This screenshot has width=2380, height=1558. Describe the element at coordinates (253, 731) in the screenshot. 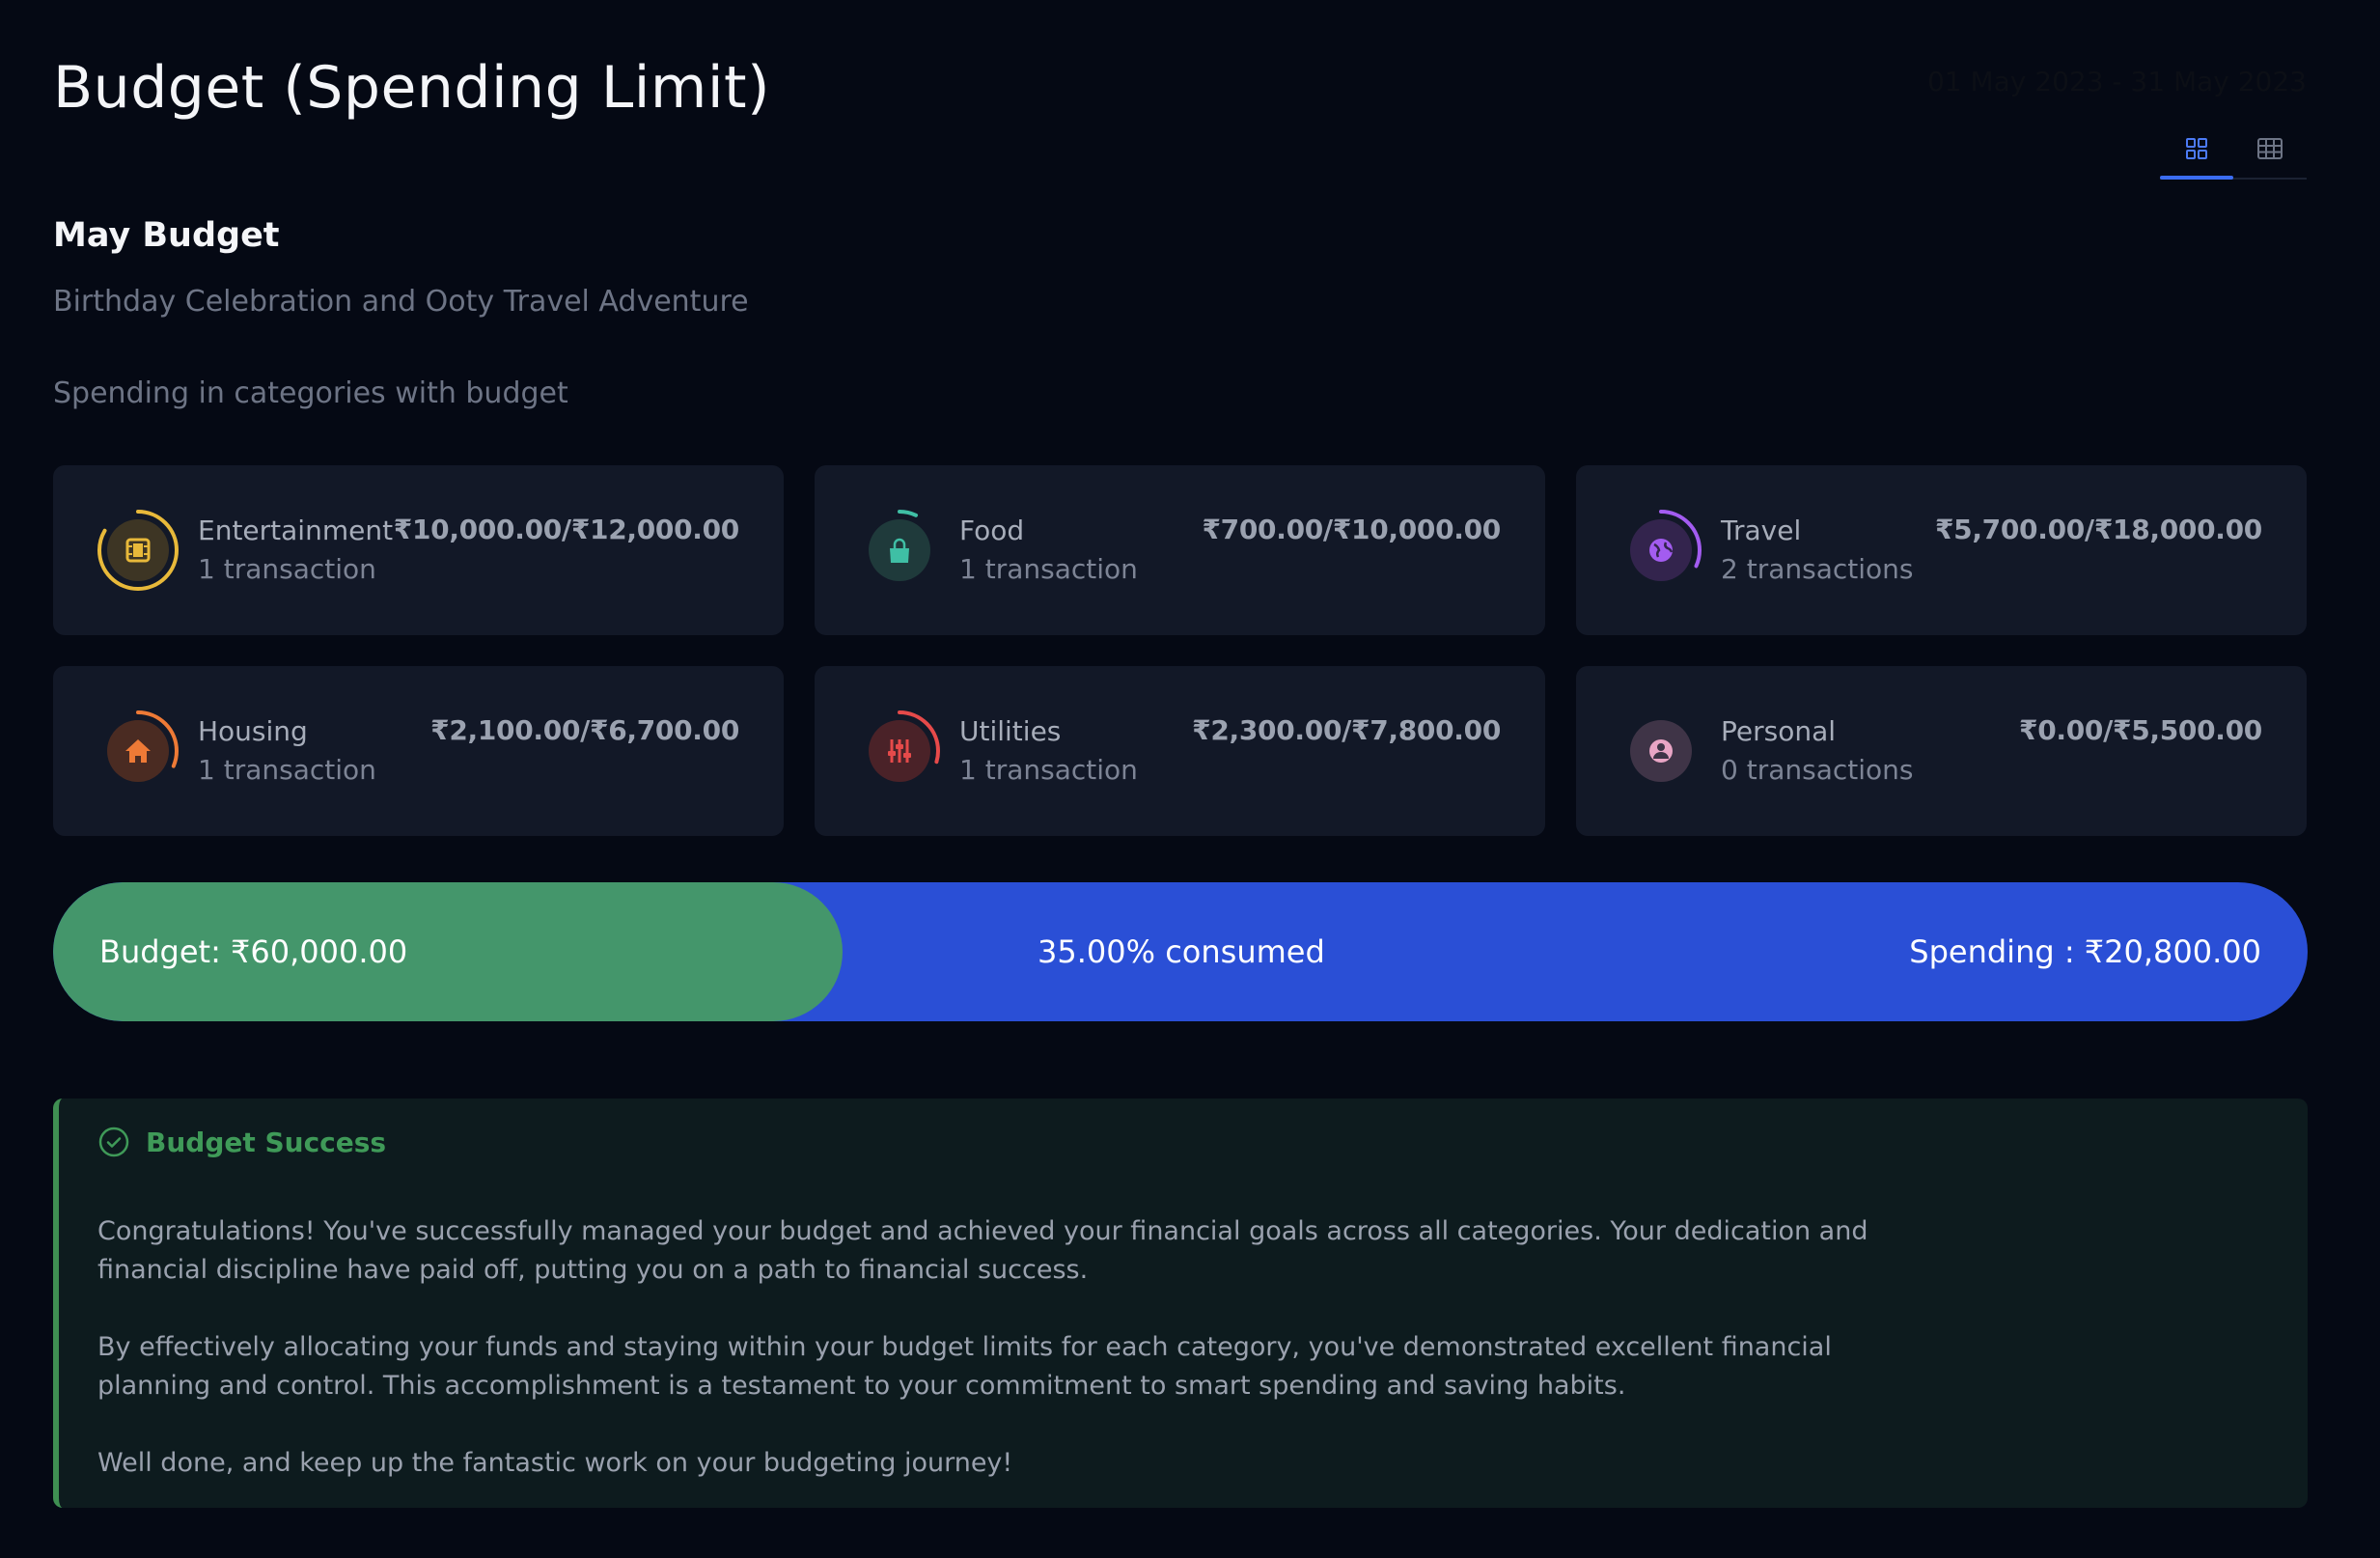

I see `category-name: Housing` at that location.